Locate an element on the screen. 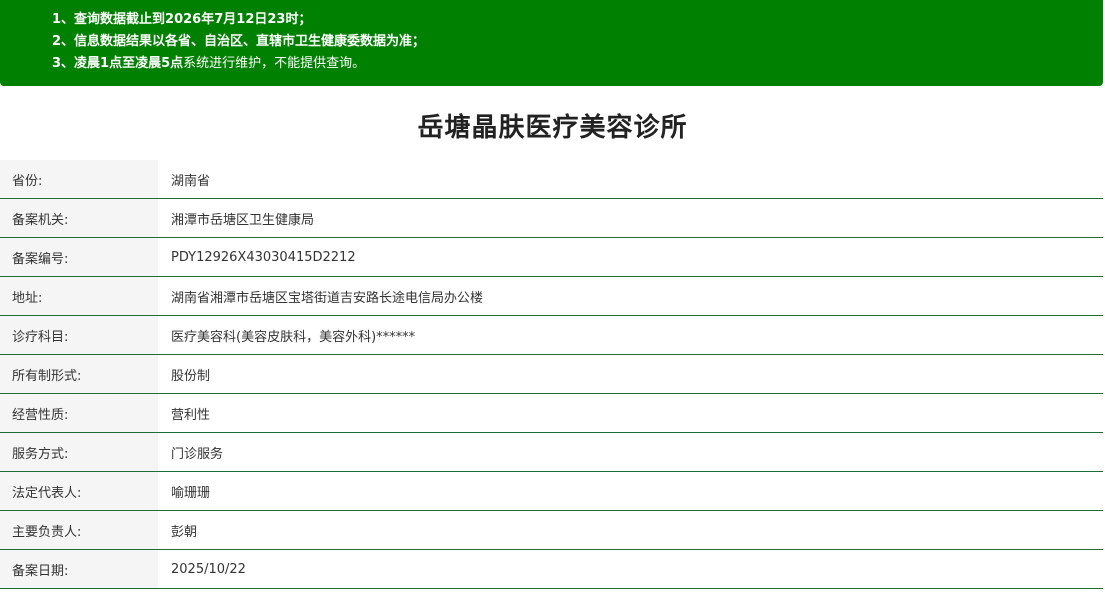 The image size is (1105, 592). row-value-service-mode: 门诊服务 is located at coordinates (630, 452).